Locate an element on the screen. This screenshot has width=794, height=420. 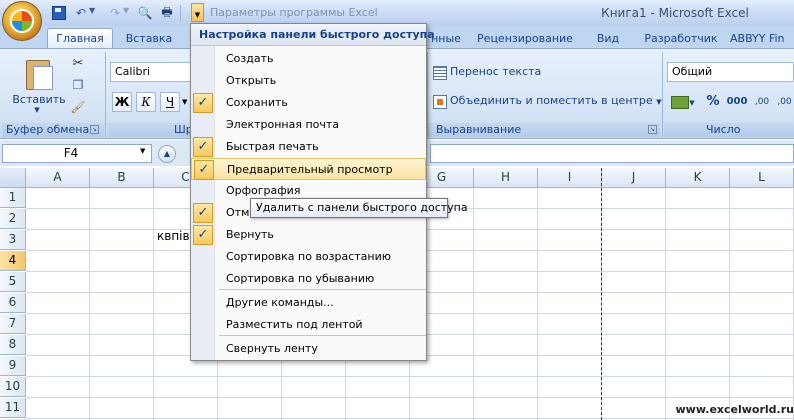
print-preview-icon: 🔍 is located at coordinates (145, 13).